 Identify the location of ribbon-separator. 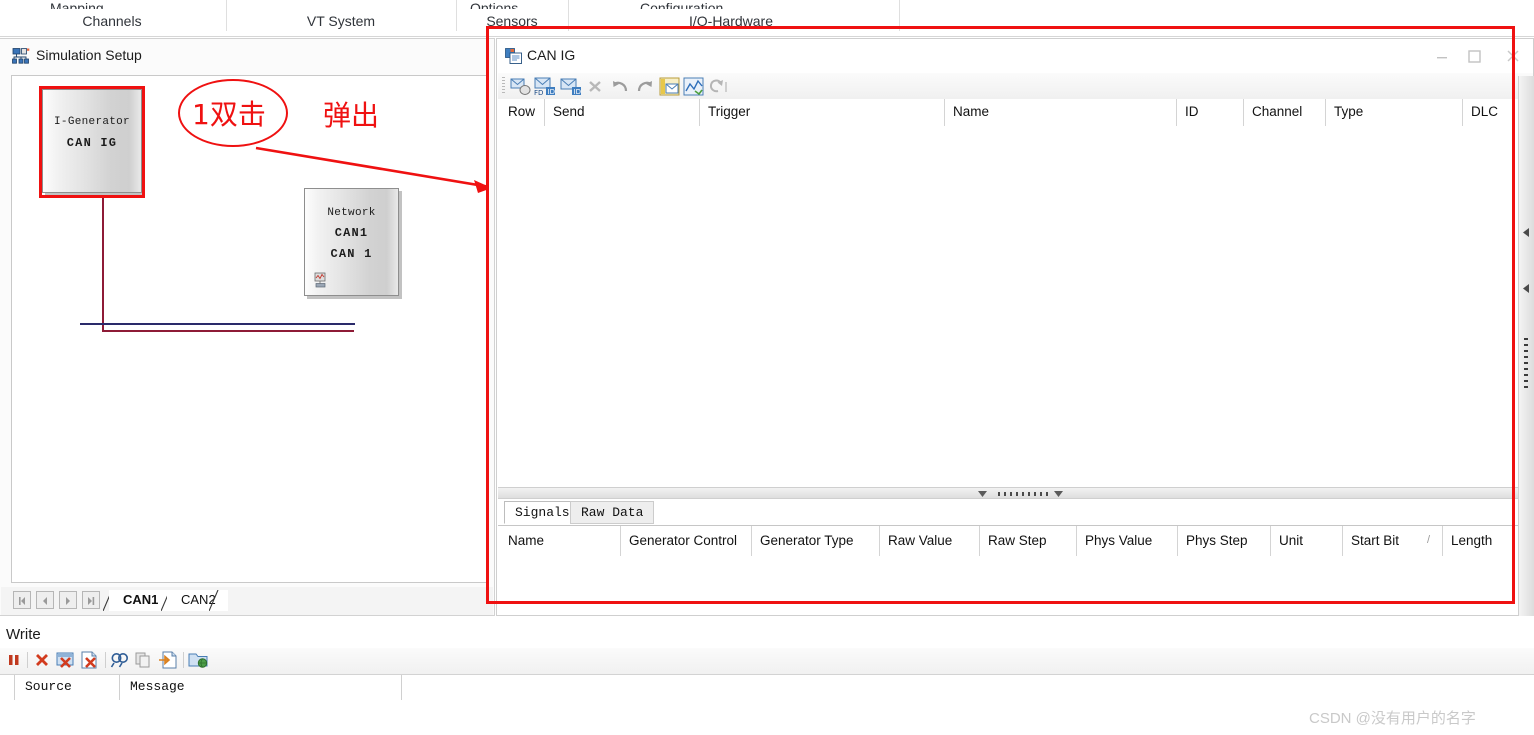
(226, 15).